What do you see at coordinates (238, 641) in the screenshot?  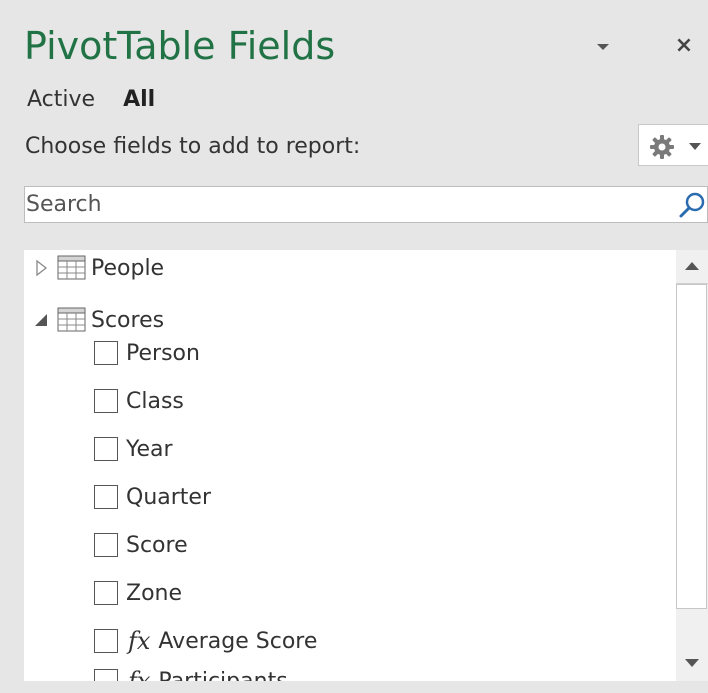 I see `field-label: Average Score` at bounding box center [238, 641].